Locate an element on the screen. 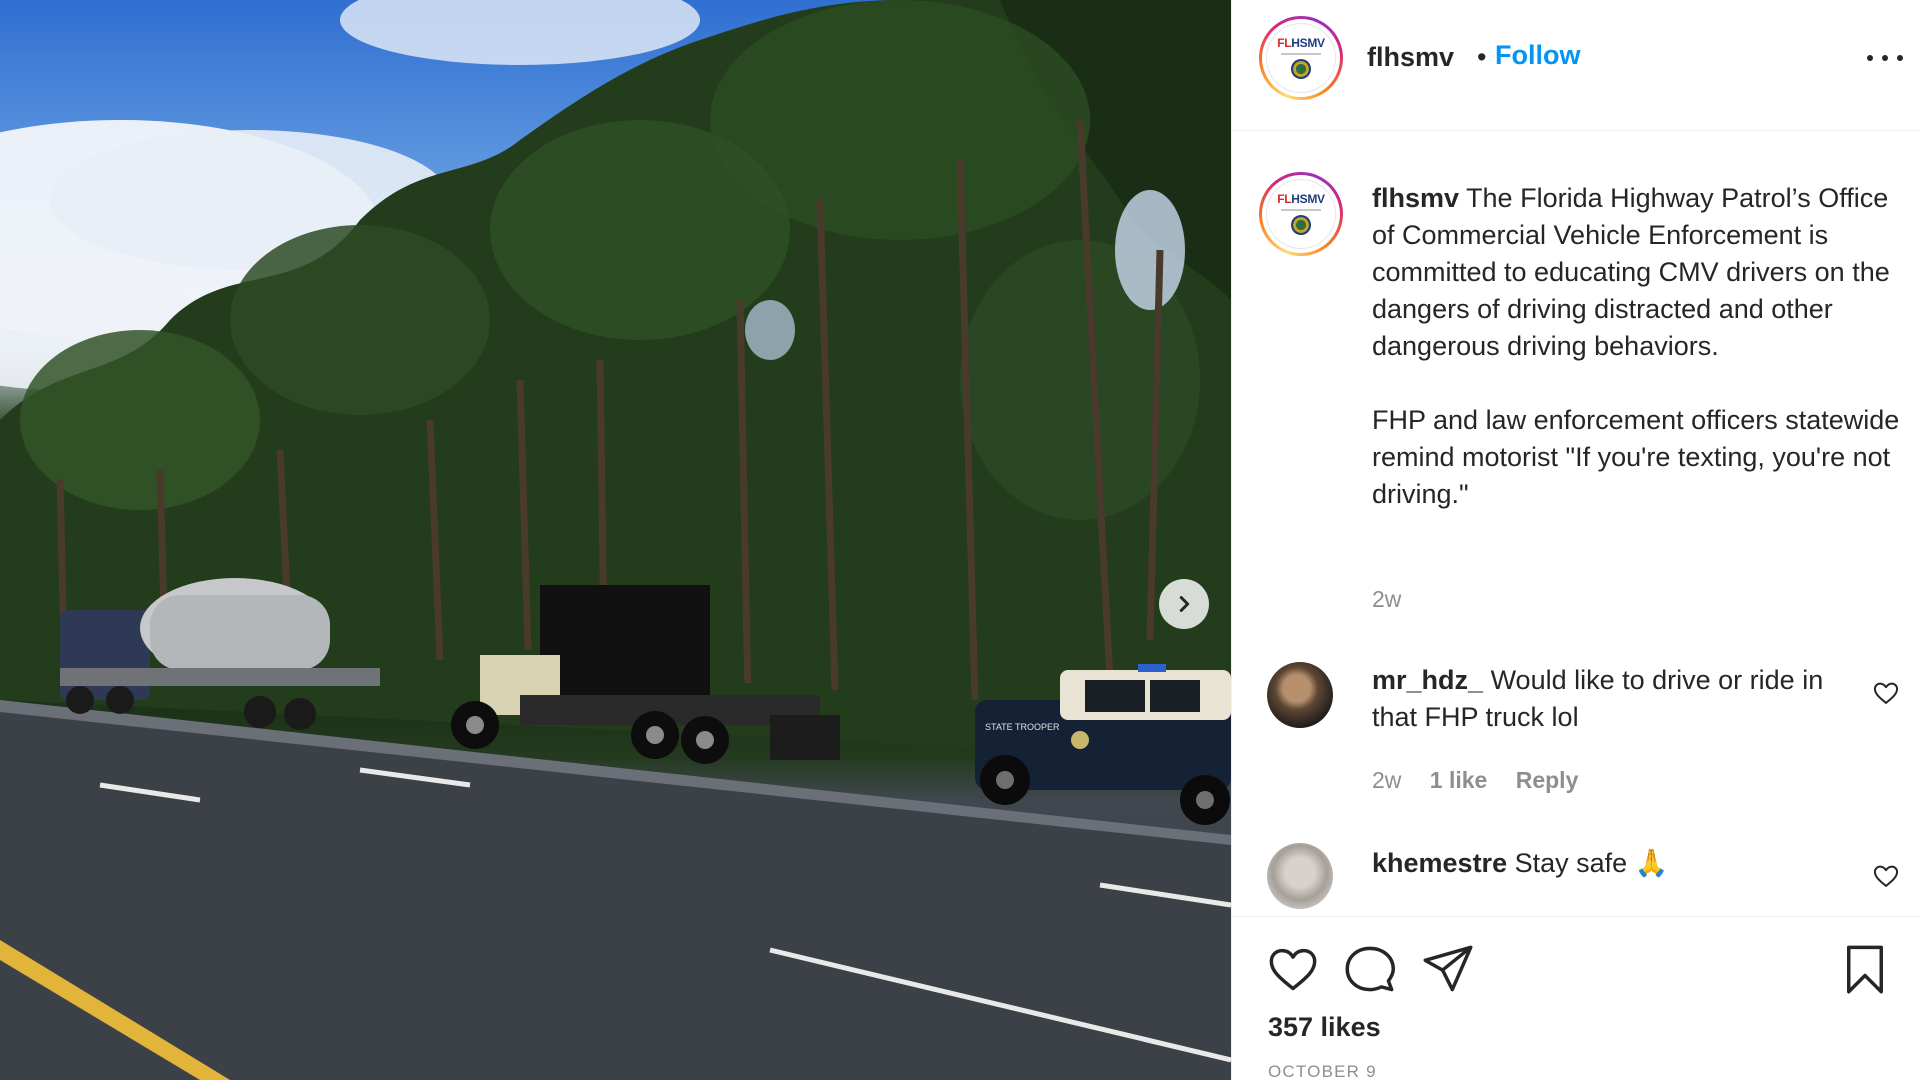 The height and width of the screenshot is (1080, 1920). comment-username: mr_hdz_ is located at coordinates (1427, 680).